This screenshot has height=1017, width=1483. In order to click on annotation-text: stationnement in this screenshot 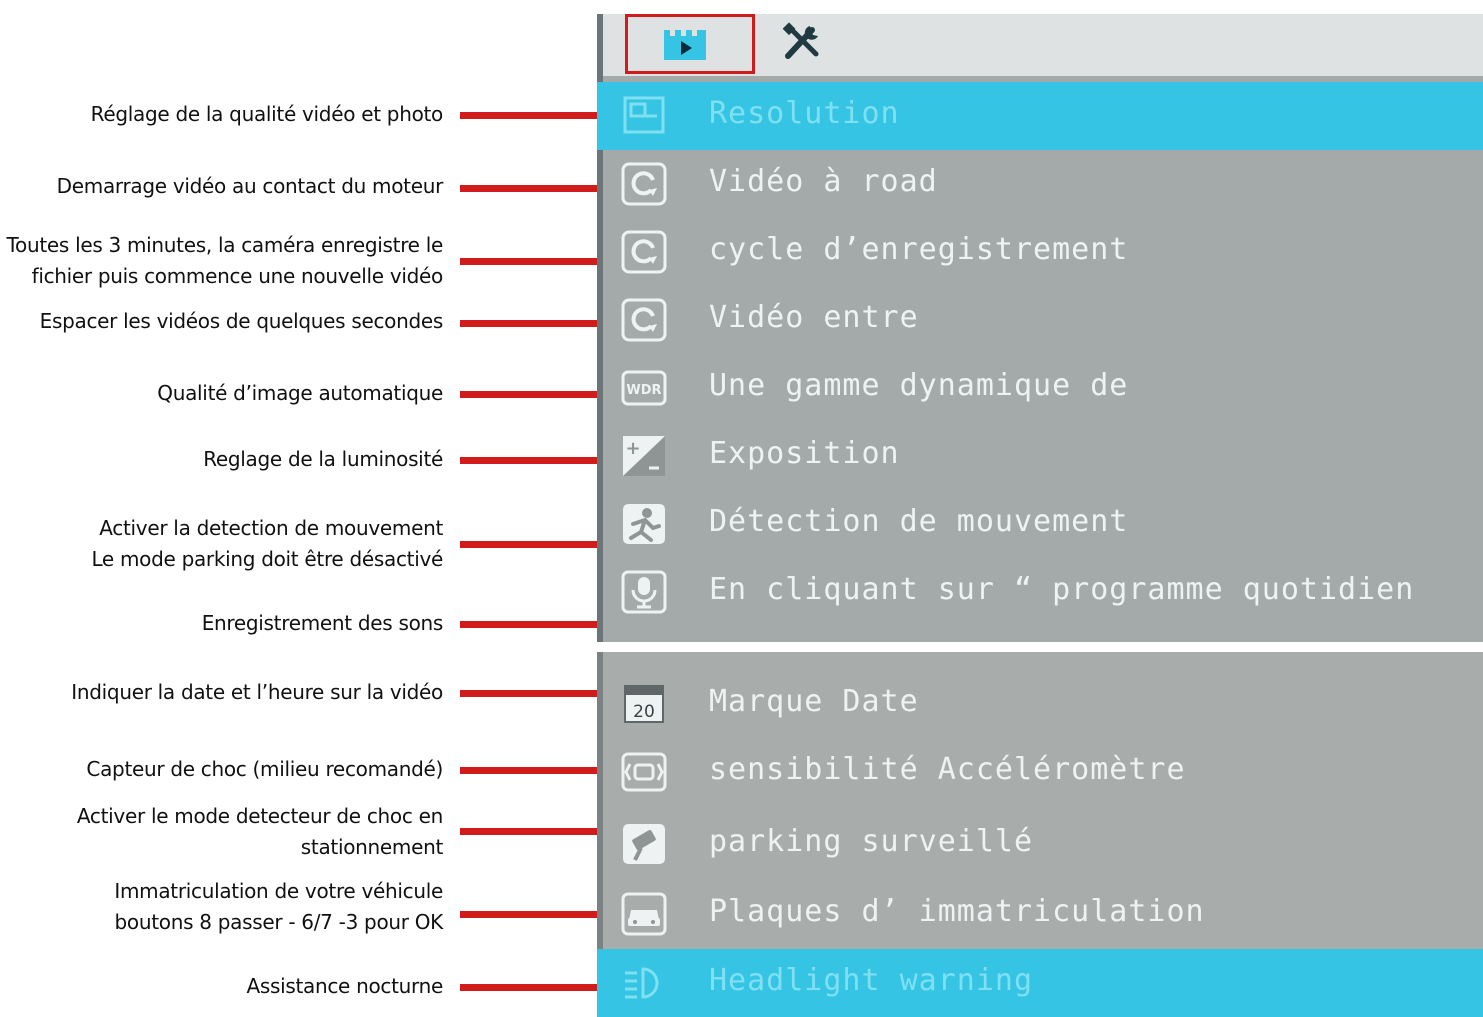, I will do `click(372, 847)`.